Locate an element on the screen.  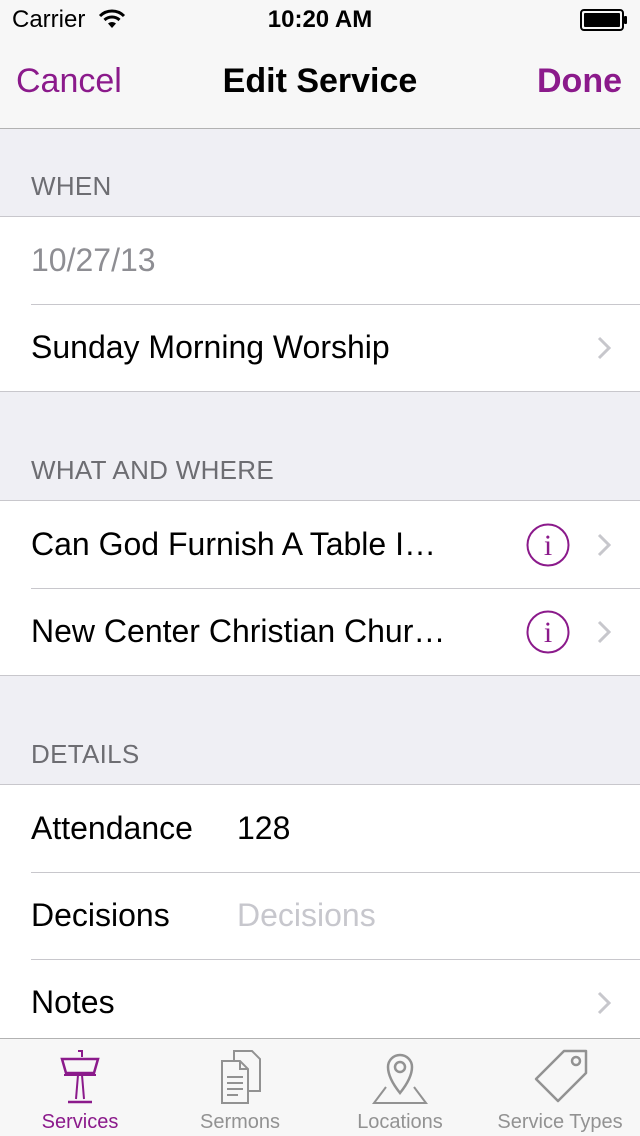
section-header-when: WHEN is located at coordinates (71, 186).